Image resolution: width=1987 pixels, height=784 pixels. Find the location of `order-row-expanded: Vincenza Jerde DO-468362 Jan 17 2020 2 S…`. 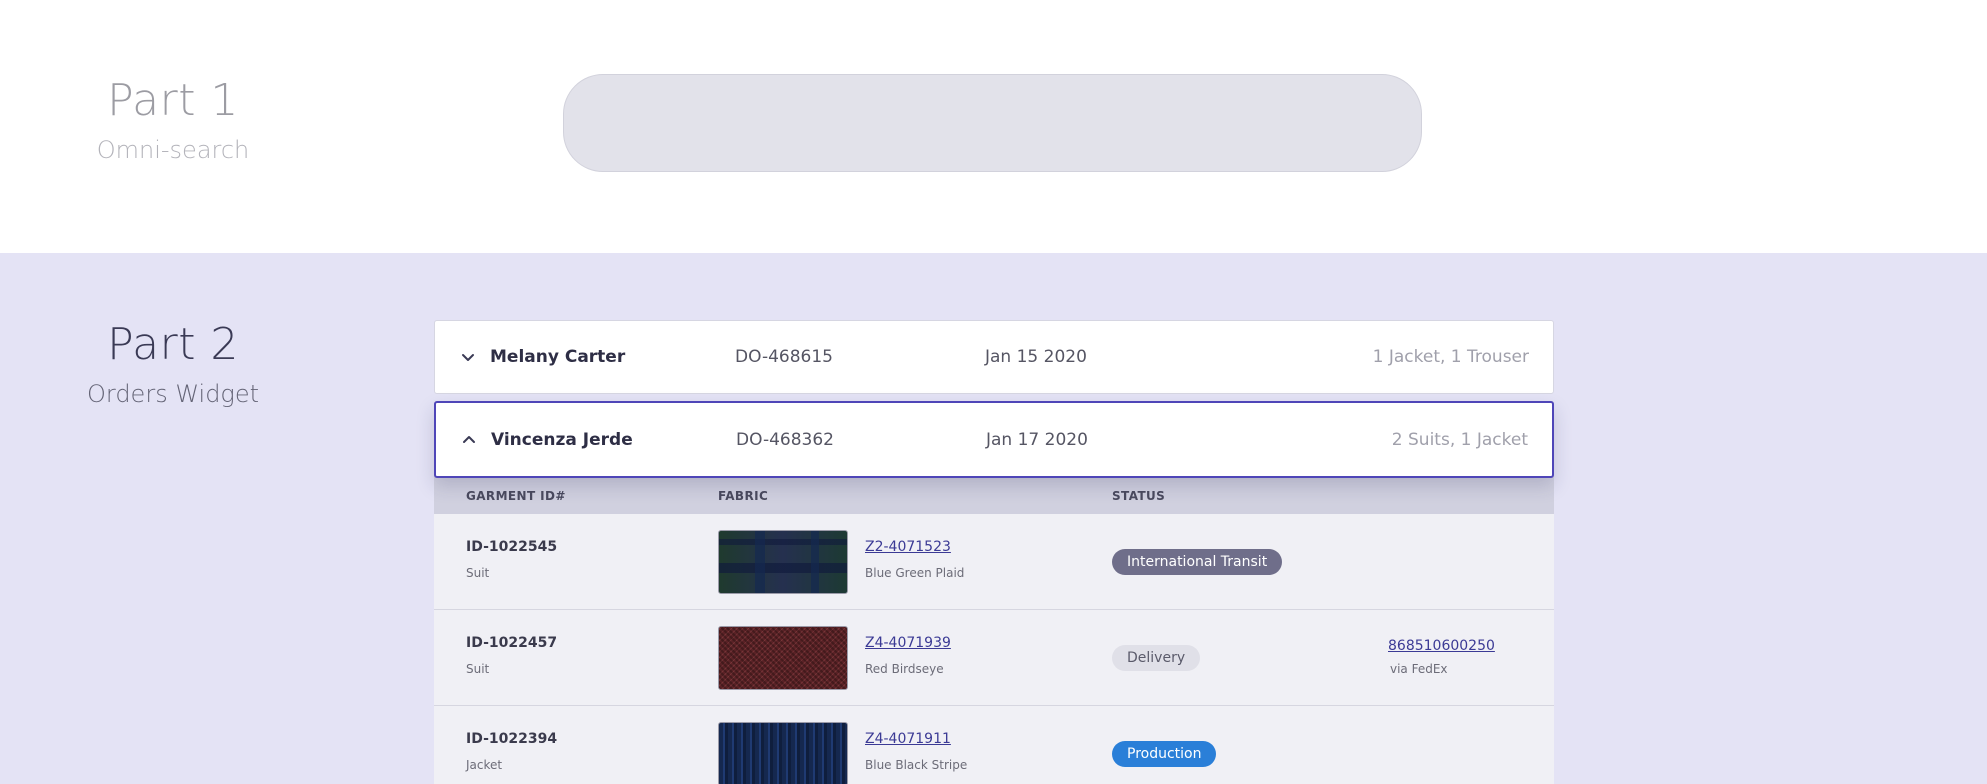

order-row-expanded: Vincenza Jerde DO-468362 Jan 17 2020 2 S… is located at coordinates (994, 439).